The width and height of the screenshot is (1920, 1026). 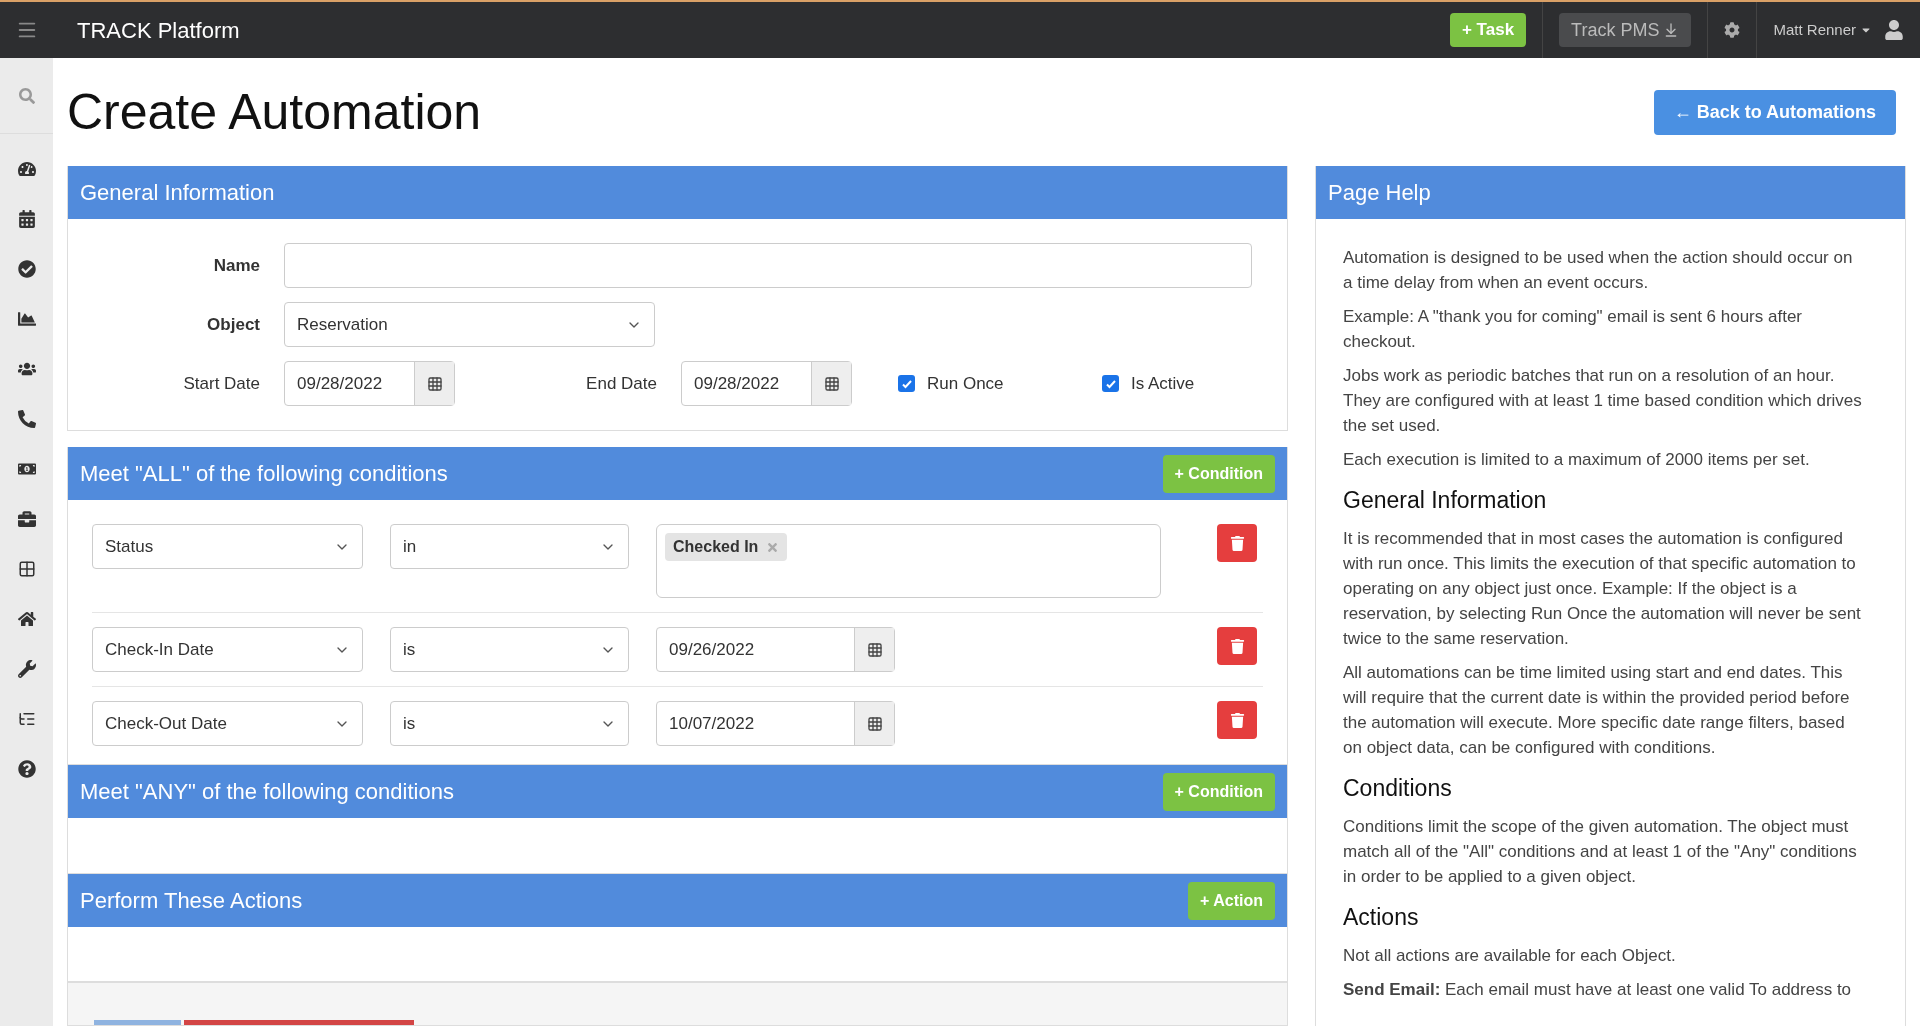 I want to click on help-icon, so click(x=26, y=769).